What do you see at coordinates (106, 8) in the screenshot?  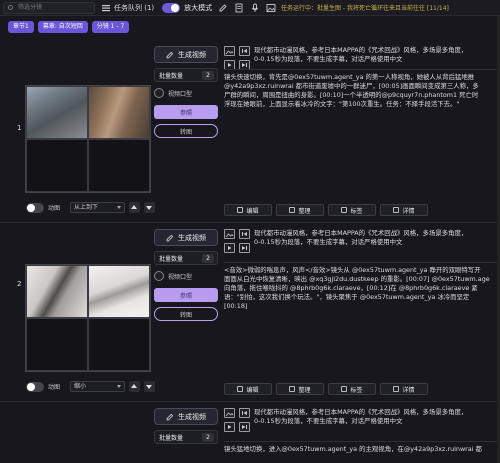 I see `list-icon` at bounding box center [106, 8].